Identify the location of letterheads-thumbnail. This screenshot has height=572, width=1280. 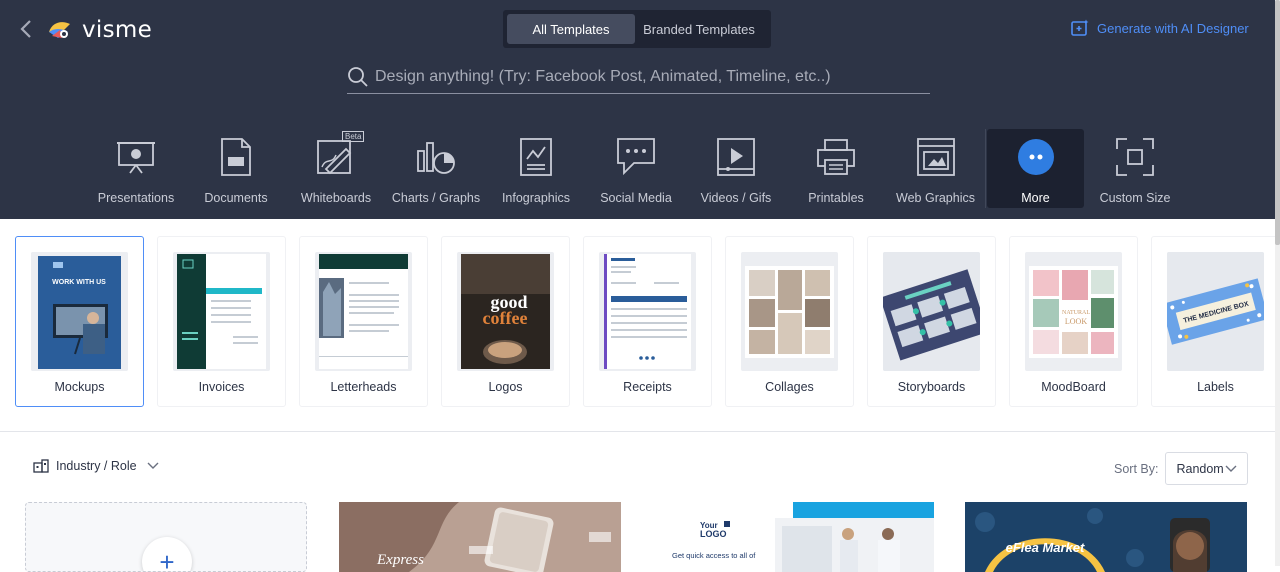
(363, 311).